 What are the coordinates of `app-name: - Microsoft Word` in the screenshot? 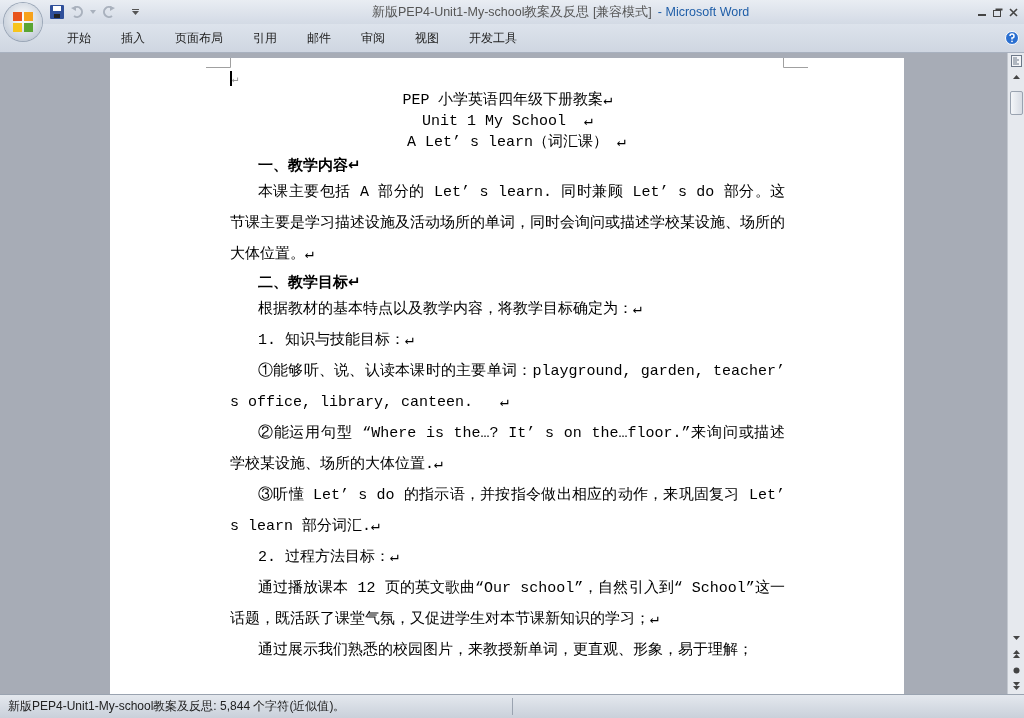 It's located at (703, 12).